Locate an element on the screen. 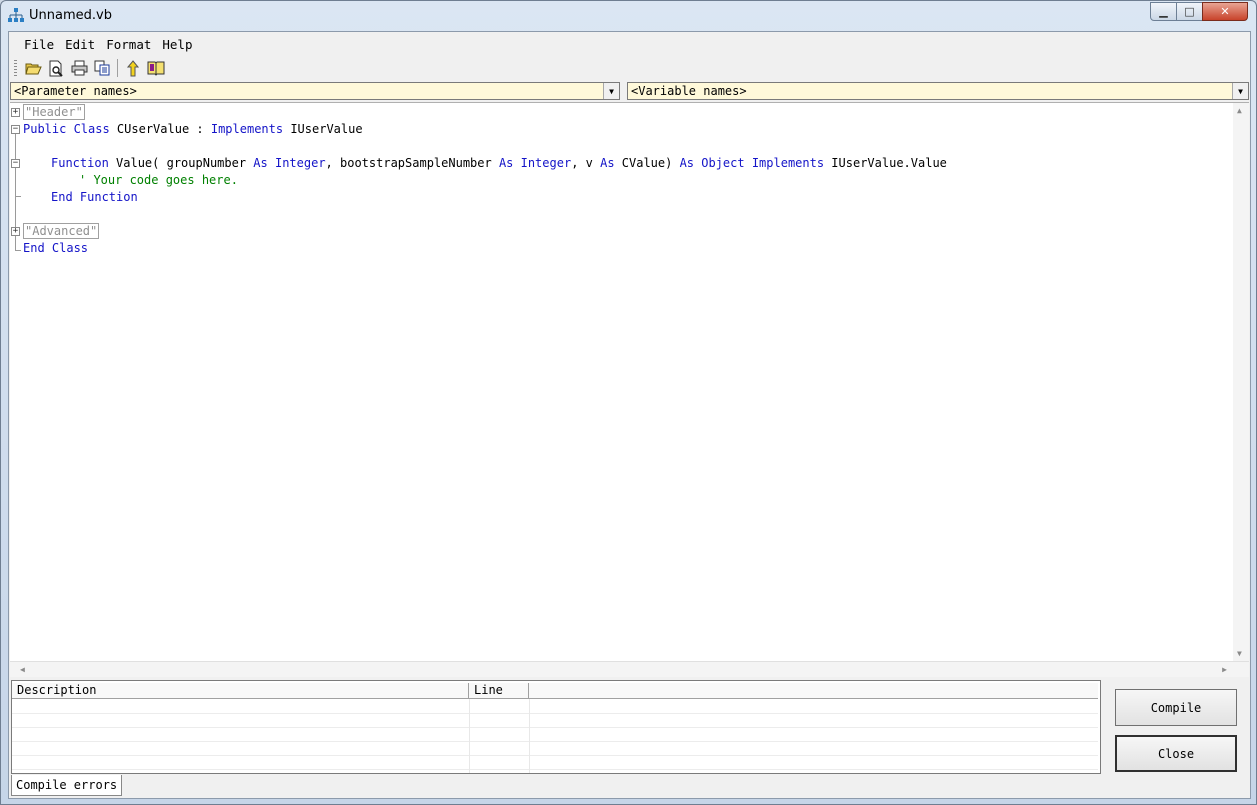 Image resolution: width=1257 pixels, height=805 pixels. maximize-button: □ is located at coordinates (1189, 11).